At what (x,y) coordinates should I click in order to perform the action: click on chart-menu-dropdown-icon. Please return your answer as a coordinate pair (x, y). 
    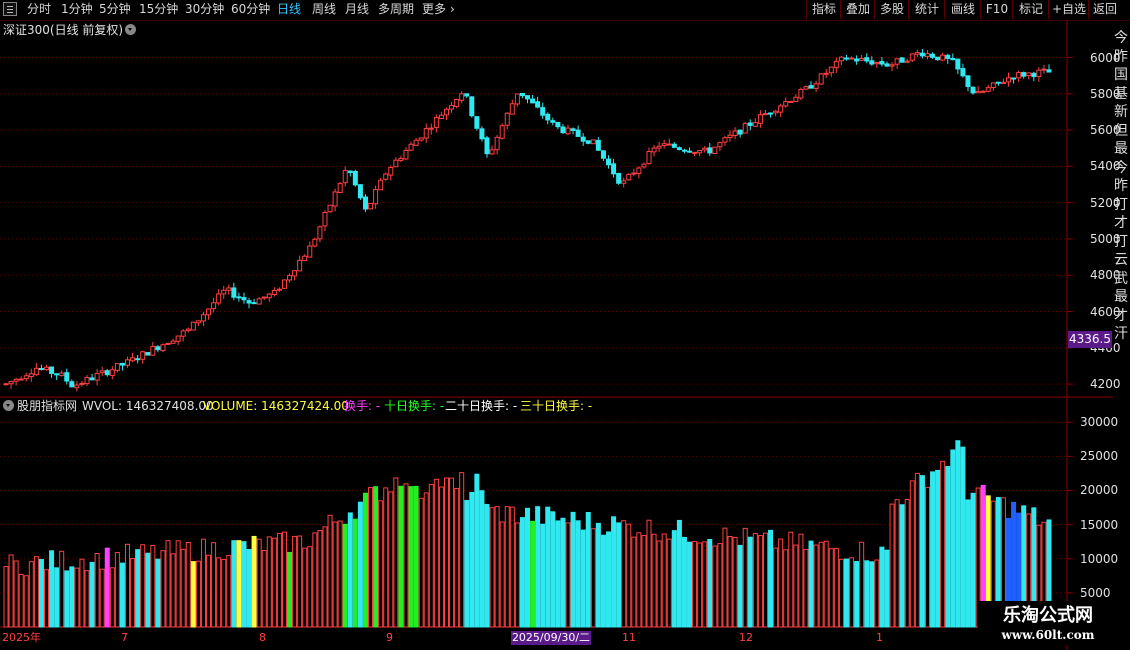
    Looking at the image, I should click on (130, 29).